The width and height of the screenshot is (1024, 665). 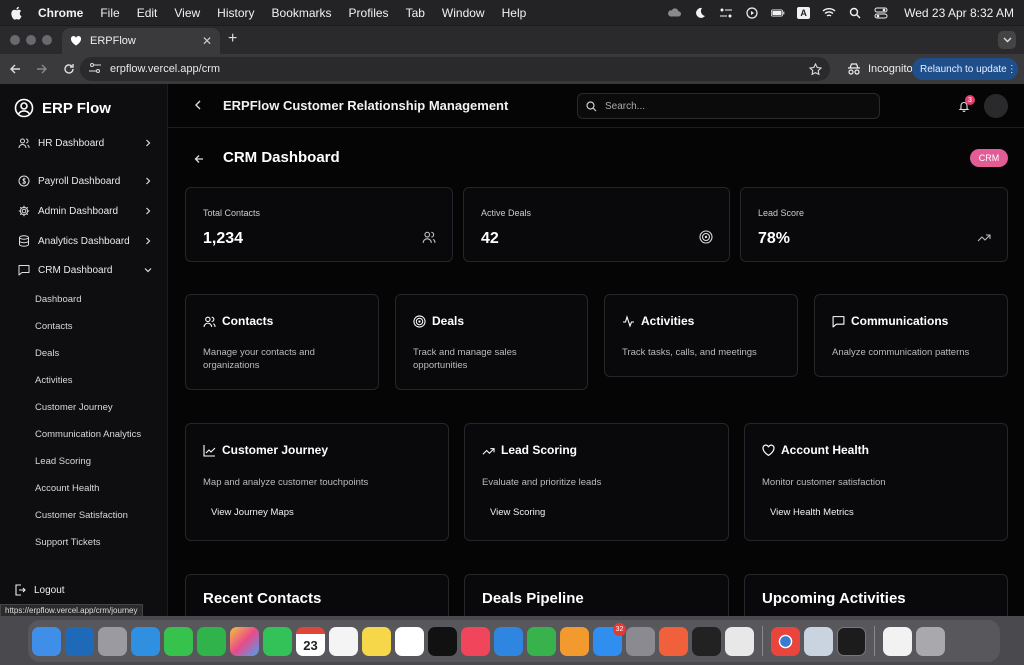 What do you see at coordinates (42, 69) in the screenshot?
I see `forward-arrow-icon` at bounding box center [42, 69].